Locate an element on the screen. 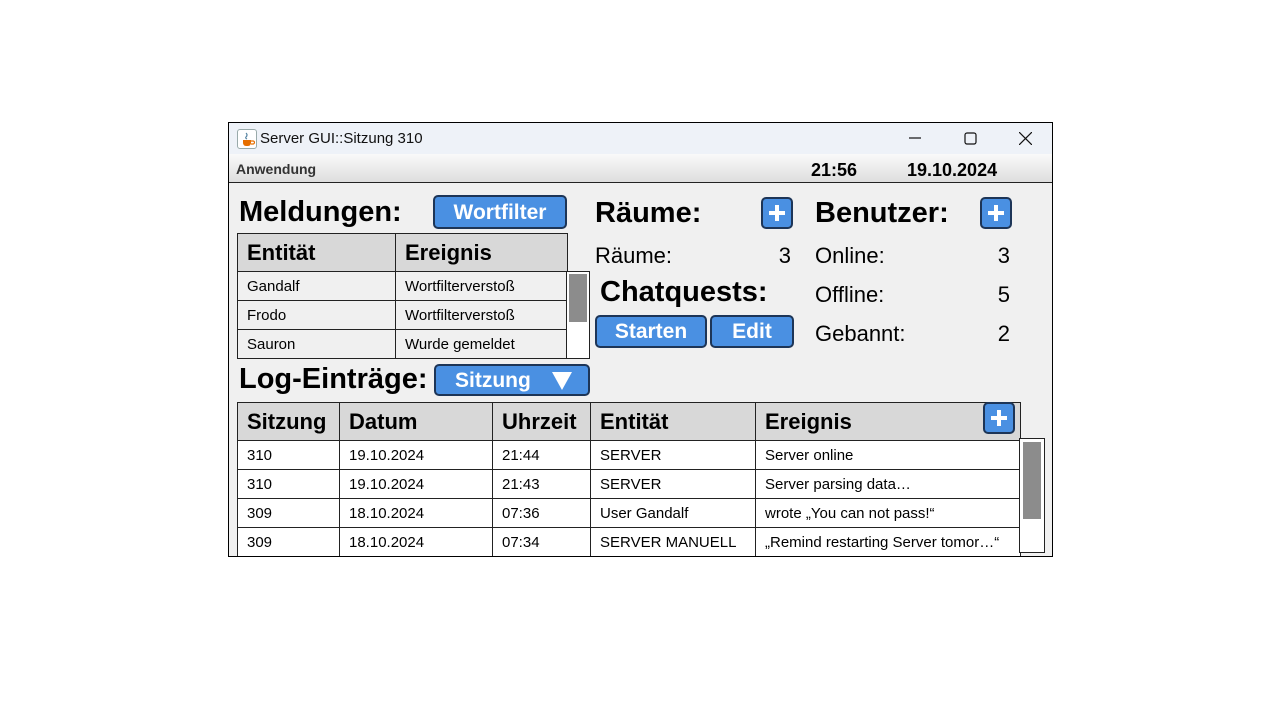  table-cell: Gandalf is located at coordinates (316, 286).